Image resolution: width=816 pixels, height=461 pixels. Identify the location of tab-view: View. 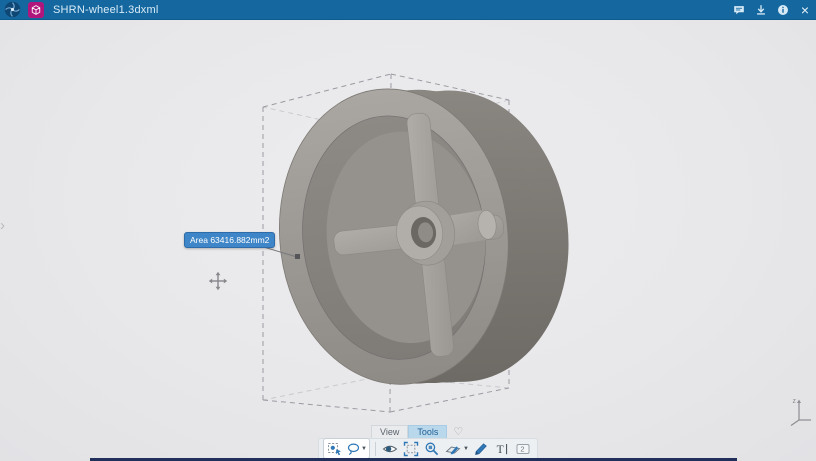
(390, 432).